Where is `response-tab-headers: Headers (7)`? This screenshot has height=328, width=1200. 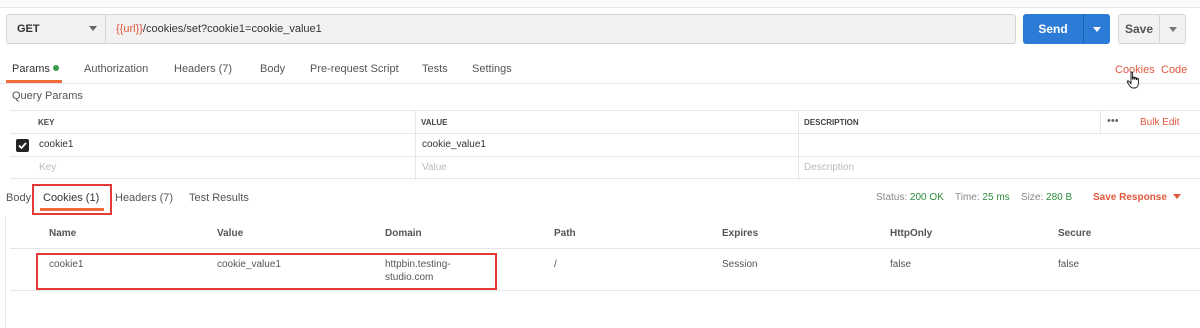 response-tab-headers: Headers (7) is located at coordinates (144, 198).